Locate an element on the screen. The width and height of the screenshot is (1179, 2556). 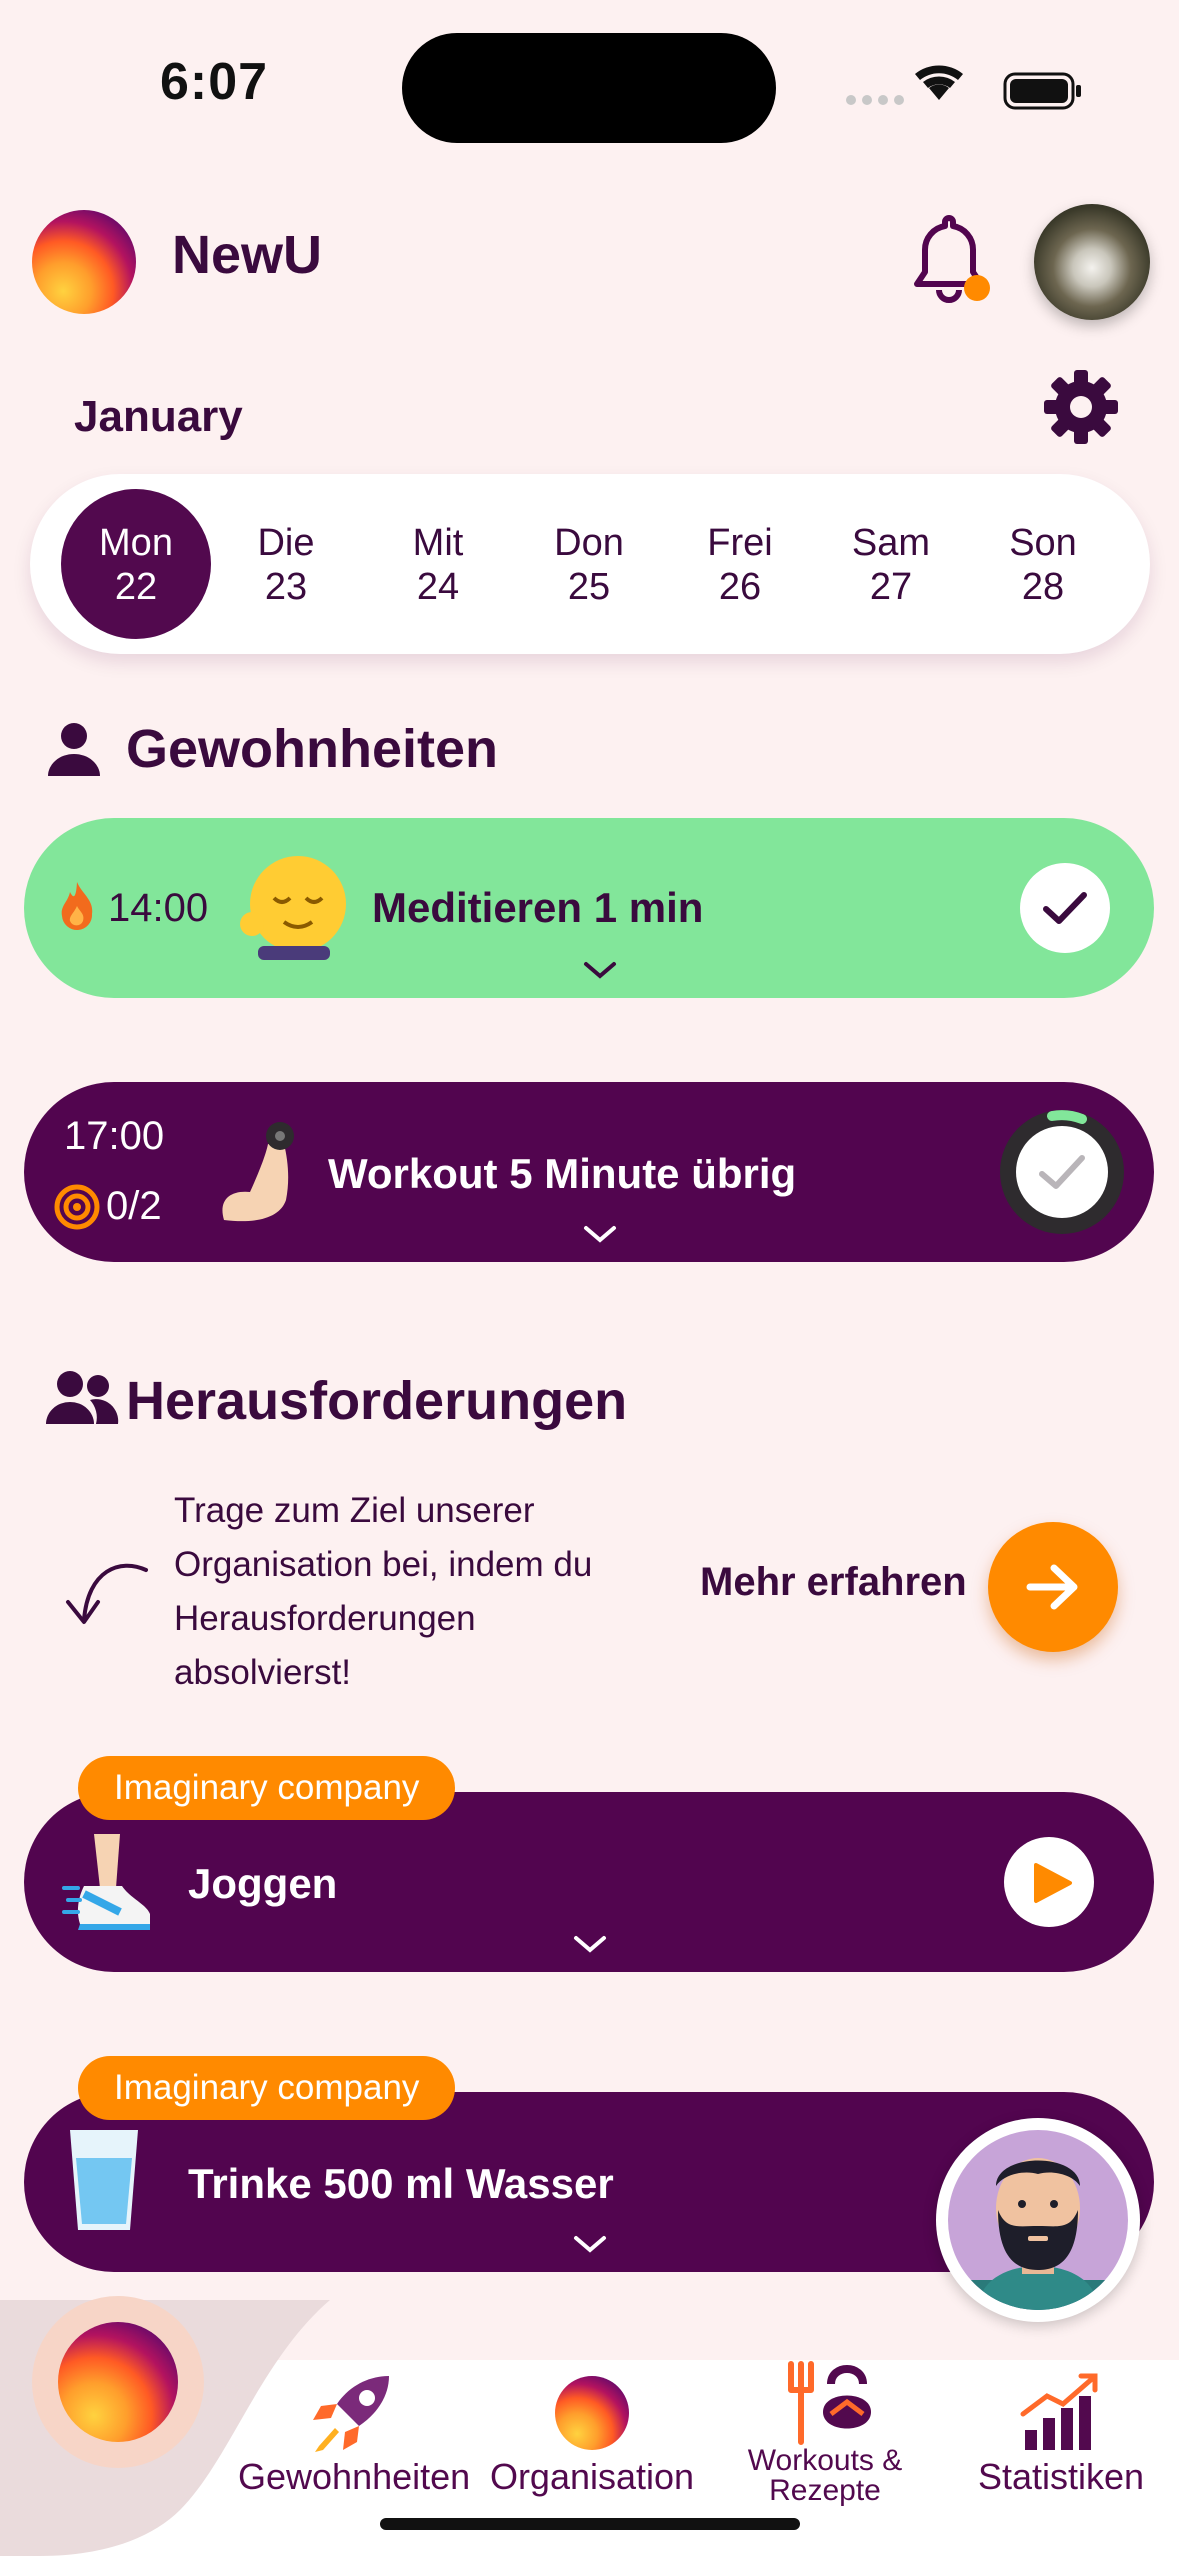
learn-more-button is located at coordinates (1053, 1587).